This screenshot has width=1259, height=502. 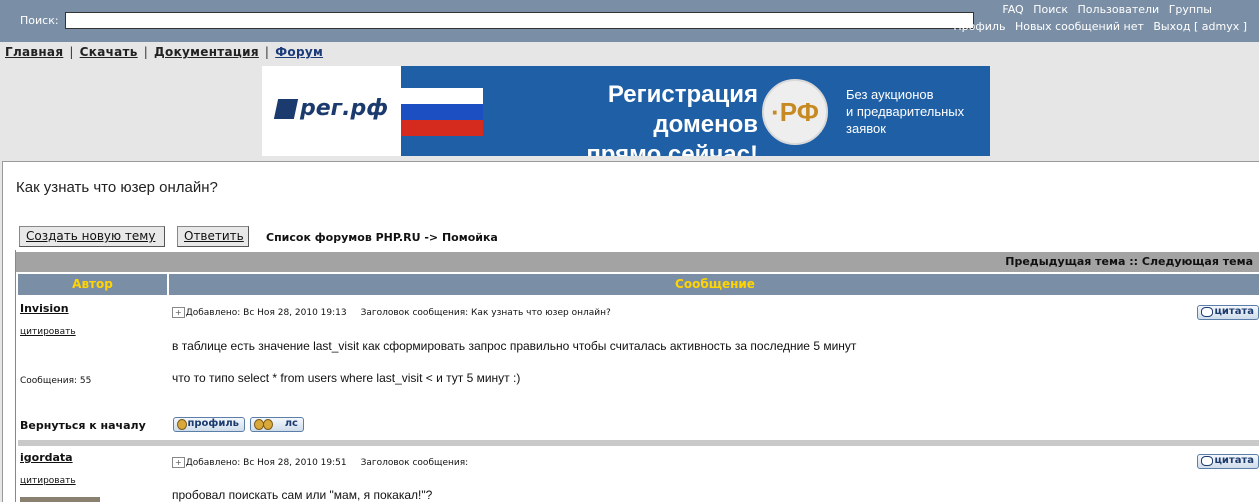 What do you see at coordinates (213, 236) in the screenshot?
I see `reply-button: Ответить` at bounding box center [213, 236].